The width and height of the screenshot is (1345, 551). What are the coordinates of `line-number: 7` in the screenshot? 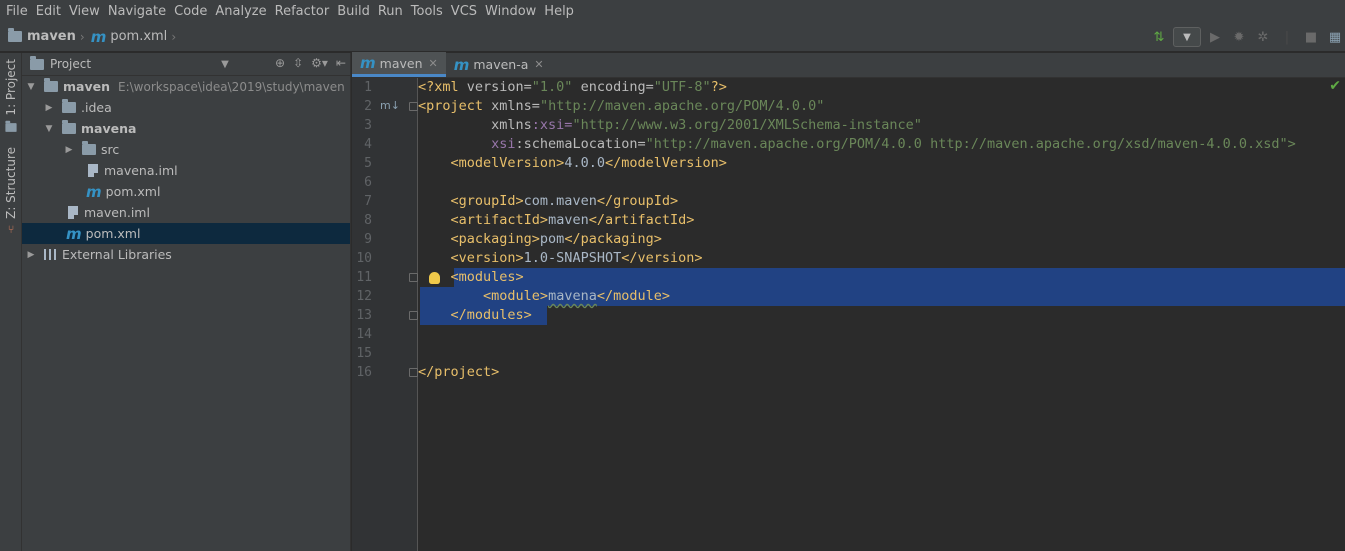 It's located at (368, 201).